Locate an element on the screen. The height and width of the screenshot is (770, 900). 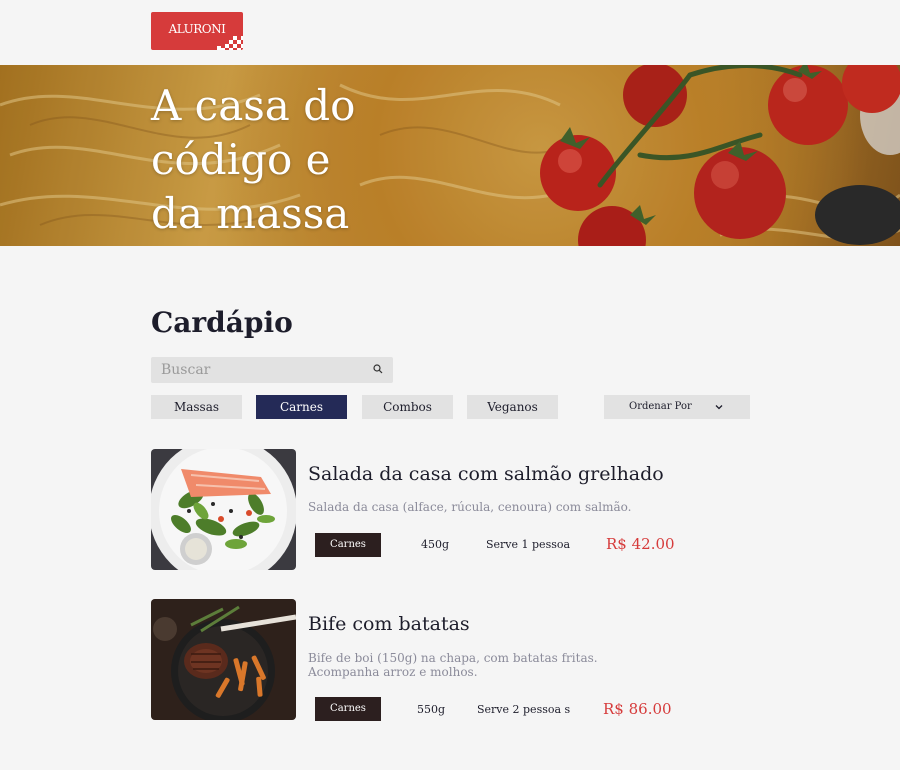
filter-massas-button: Massas is located at coordinates (196, 407).